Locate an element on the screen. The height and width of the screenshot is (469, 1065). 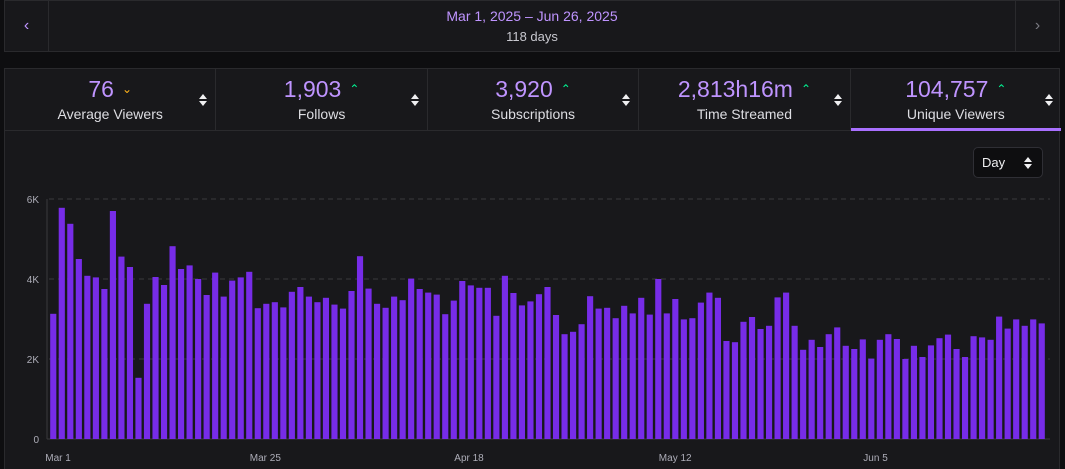
y-tick-label: 6K is located at coordinates (33, 200).